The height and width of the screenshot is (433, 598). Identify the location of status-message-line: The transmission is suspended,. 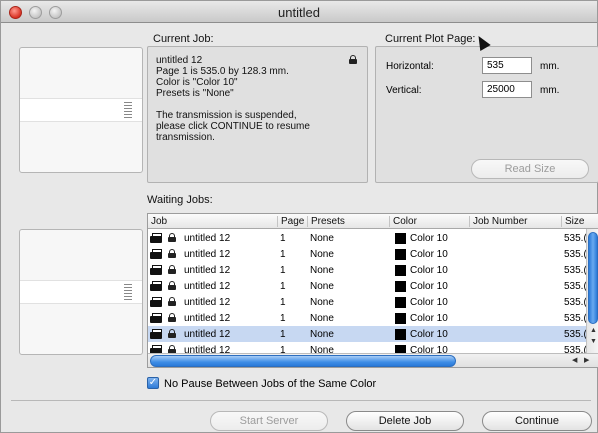
(226, 115).